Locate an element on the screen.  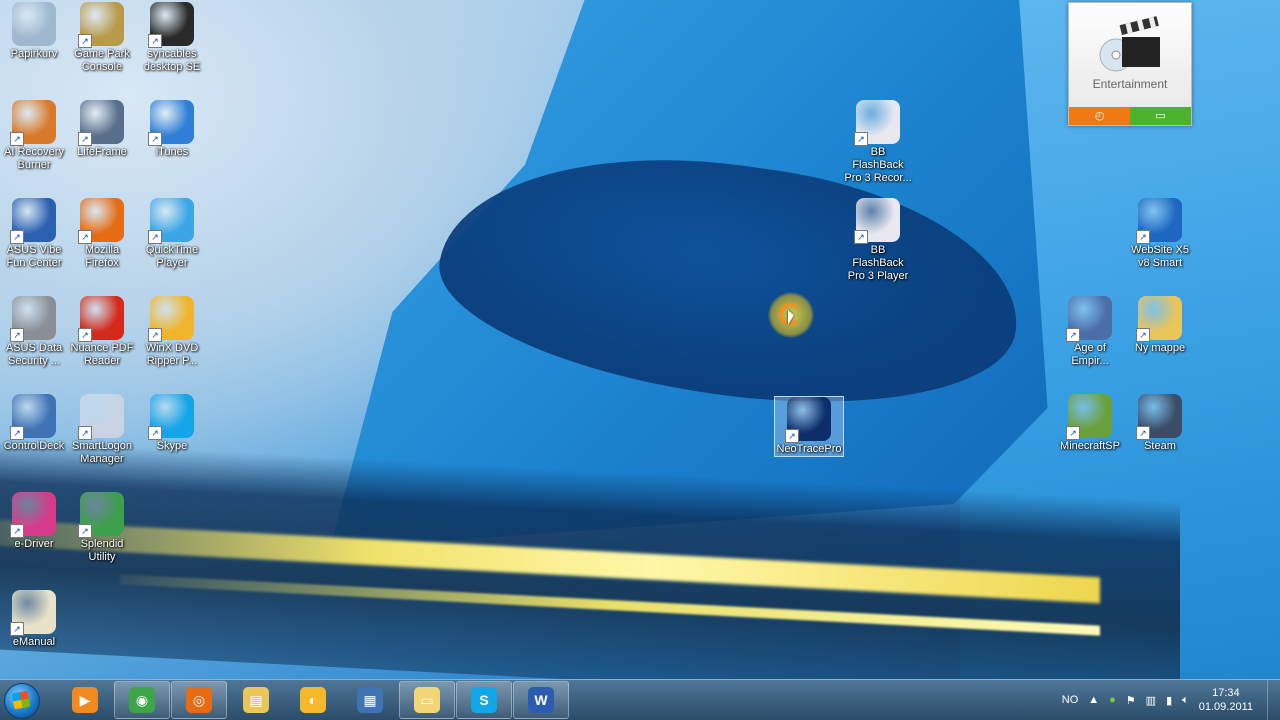
desktop-icon-controldeck: ↗ ControlDeck is located at coordinates (34, 423).